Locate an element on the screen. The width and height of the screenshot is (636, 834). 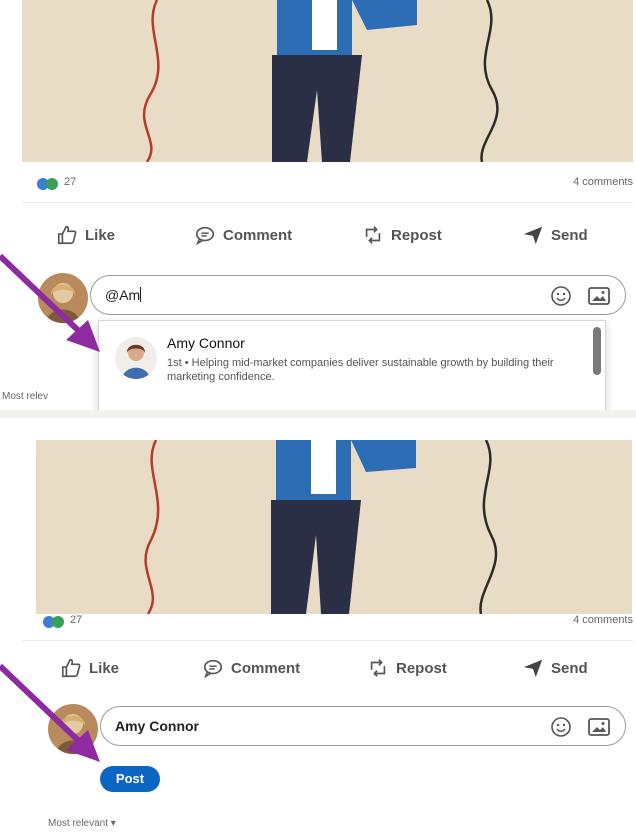
mention-tag: Amy Connor is located at coordinates (157, 726).